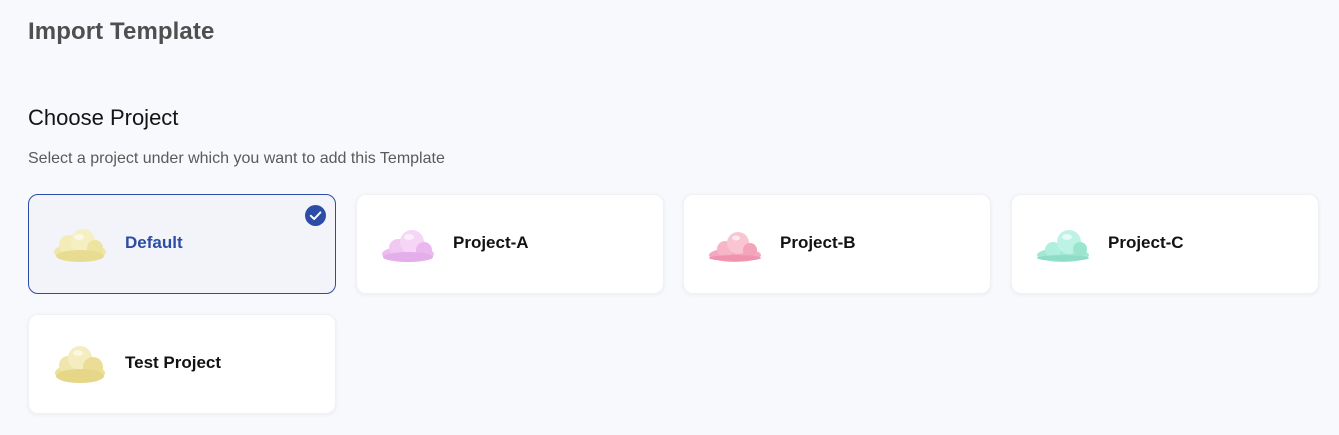 Image resolution: width=1339 pixels, height=435 pixels. What do you see at coordinates (121, 31) in the screenshot?
I see `page-title: Import Template` at bounding box center [121, 31].